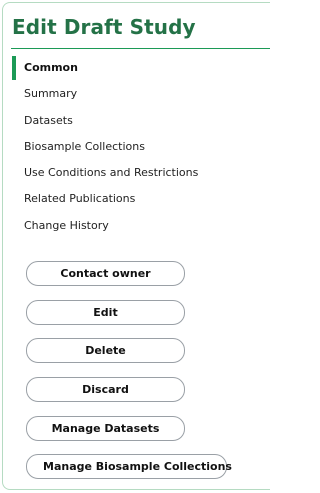 This screenshot has width=320, height=493. Describe the element at coordinates (105, 312) in the screenshot. I see `edit-button: Edit` at that location.